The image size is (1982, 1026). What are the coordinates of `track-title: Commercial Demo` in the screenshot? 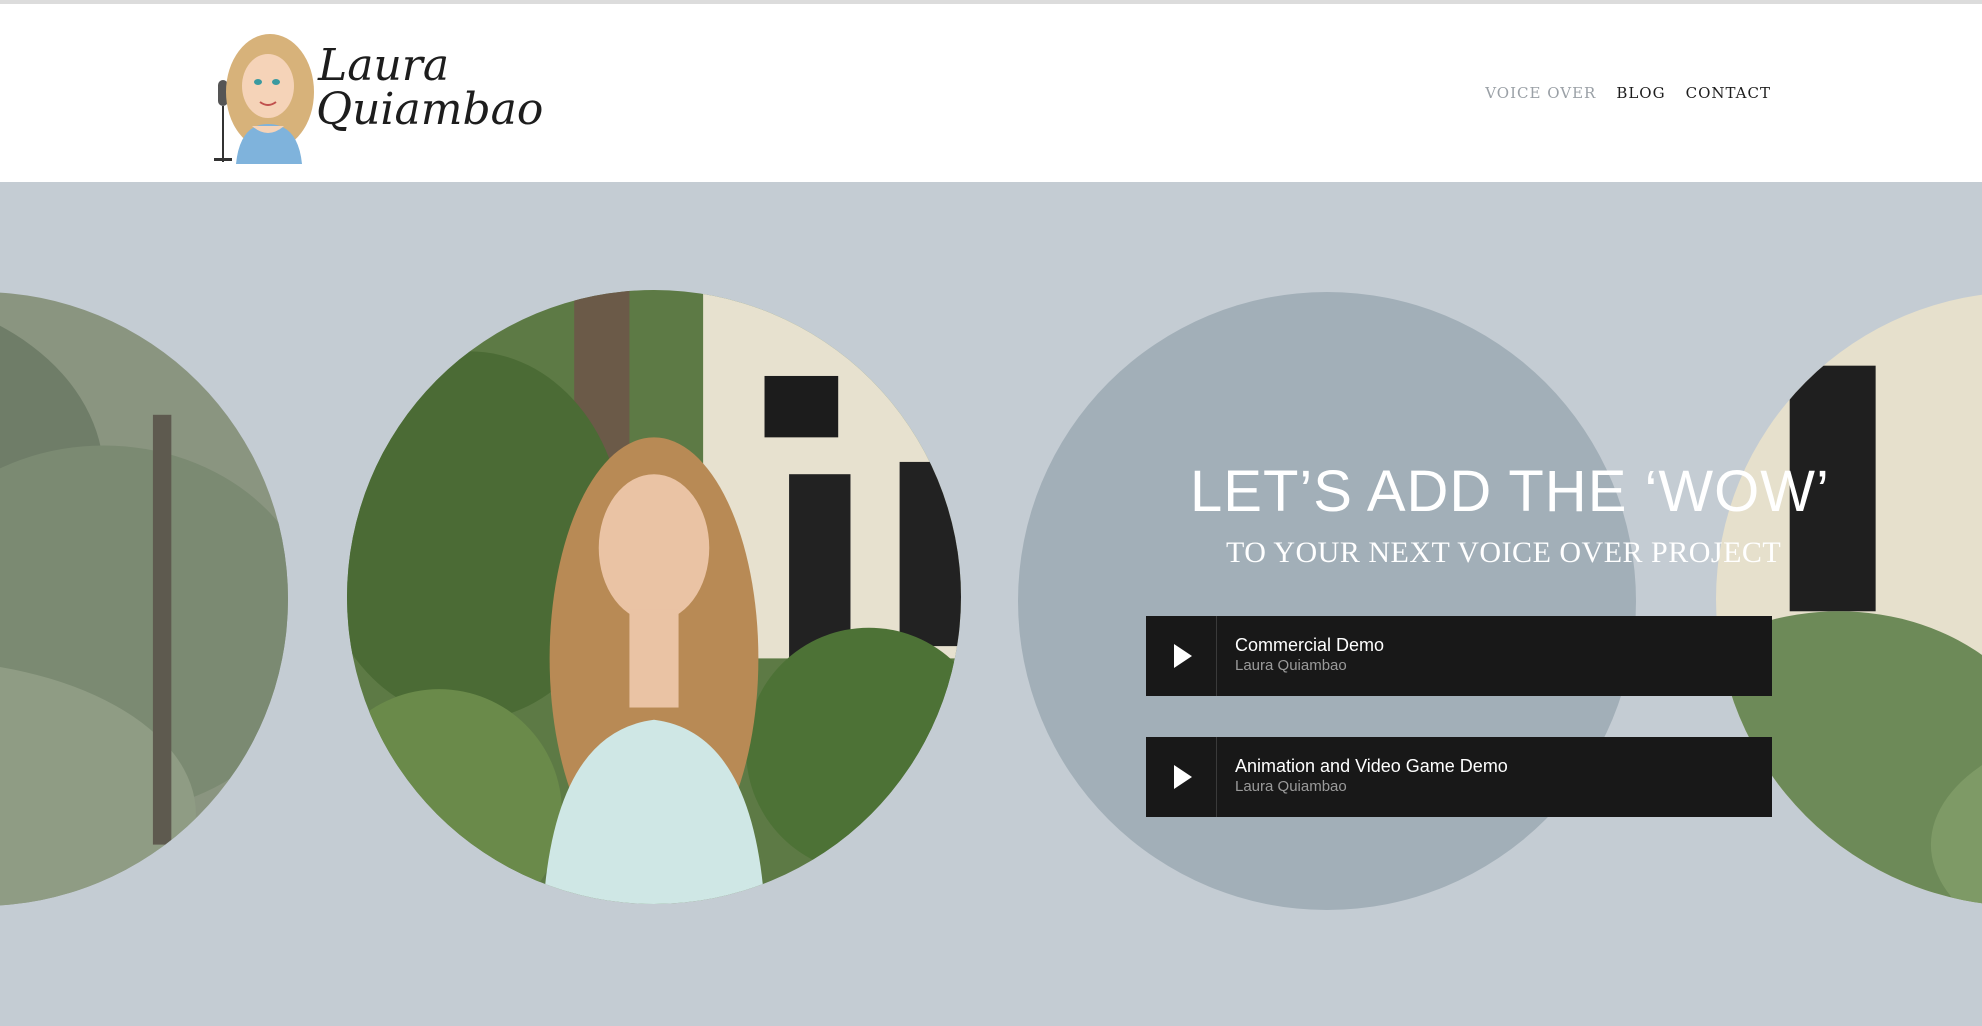 It's located at (1310, 645).